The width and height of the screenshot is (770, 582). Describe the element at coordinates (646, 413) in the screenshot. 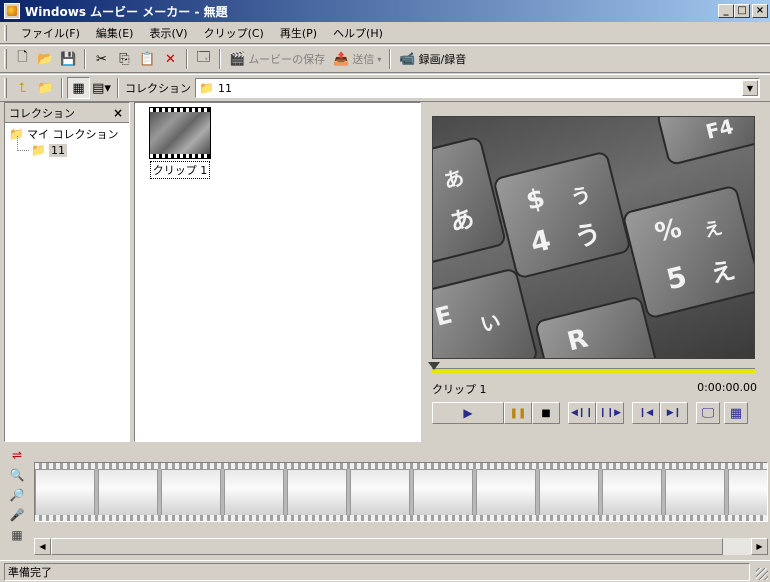

I see `back-button: ❙◀` at that location.